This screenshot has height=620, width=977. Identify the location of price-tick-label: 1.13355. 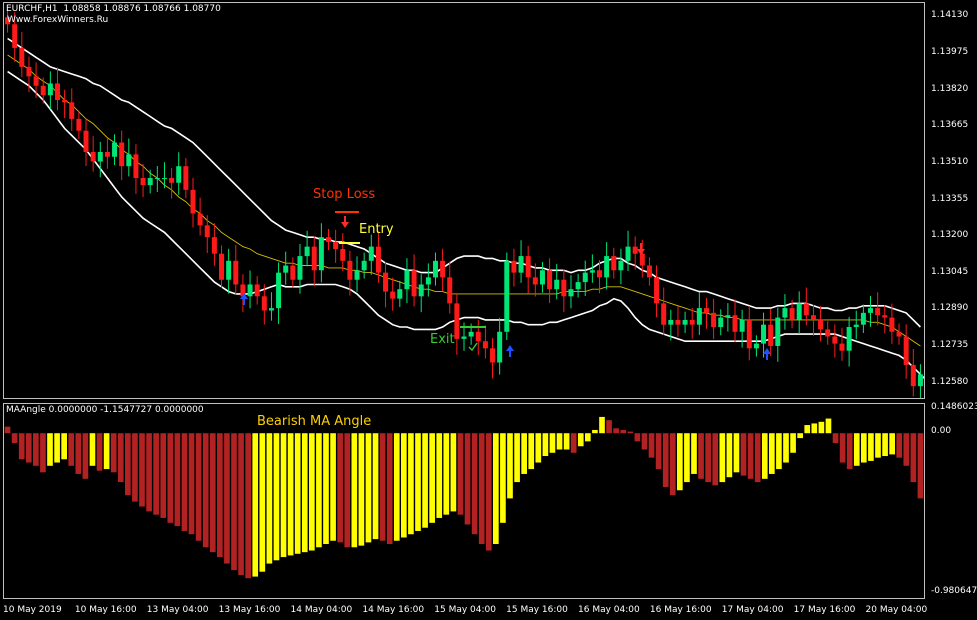
(950, 198).